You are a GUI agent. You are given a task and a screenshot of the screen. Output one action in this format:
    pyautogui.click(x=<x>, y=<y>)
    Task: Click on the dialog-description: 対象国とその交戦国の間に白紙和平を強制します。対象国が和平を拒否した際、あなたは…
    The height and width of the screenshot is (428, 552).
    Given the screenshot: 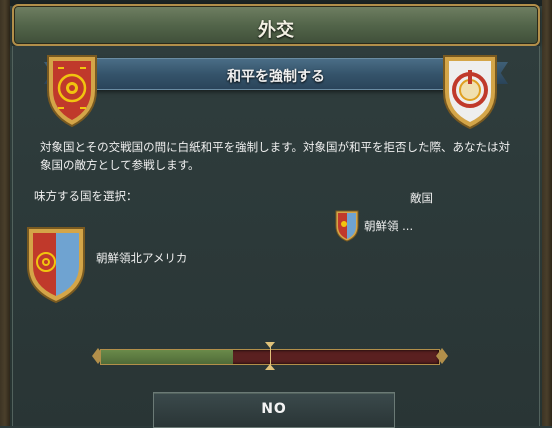 What is the action you would take?
    pyautogui.click(x=275, y=156)
    